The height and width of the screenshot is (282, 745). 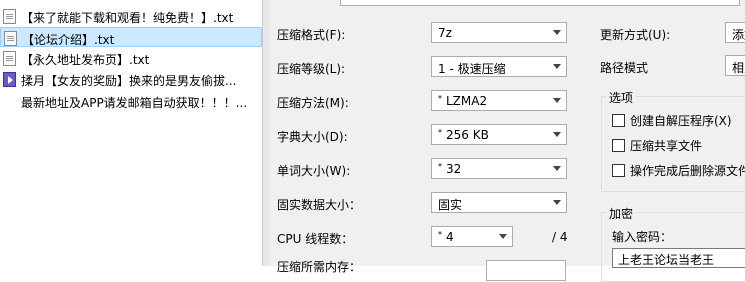 What do you see at coordinates (540, 3) in the screenshot?
I see `archive-path-field: 7375781457385522572` at bounding box center [540, 3].